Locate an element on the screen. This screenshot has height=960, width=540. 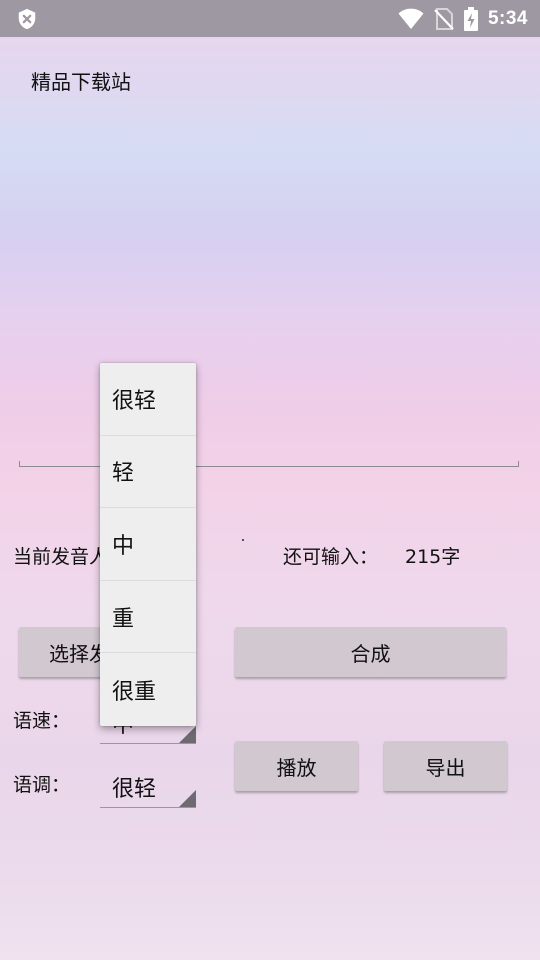
dropdown-option: 很重 is located at coordinates (148, 689).